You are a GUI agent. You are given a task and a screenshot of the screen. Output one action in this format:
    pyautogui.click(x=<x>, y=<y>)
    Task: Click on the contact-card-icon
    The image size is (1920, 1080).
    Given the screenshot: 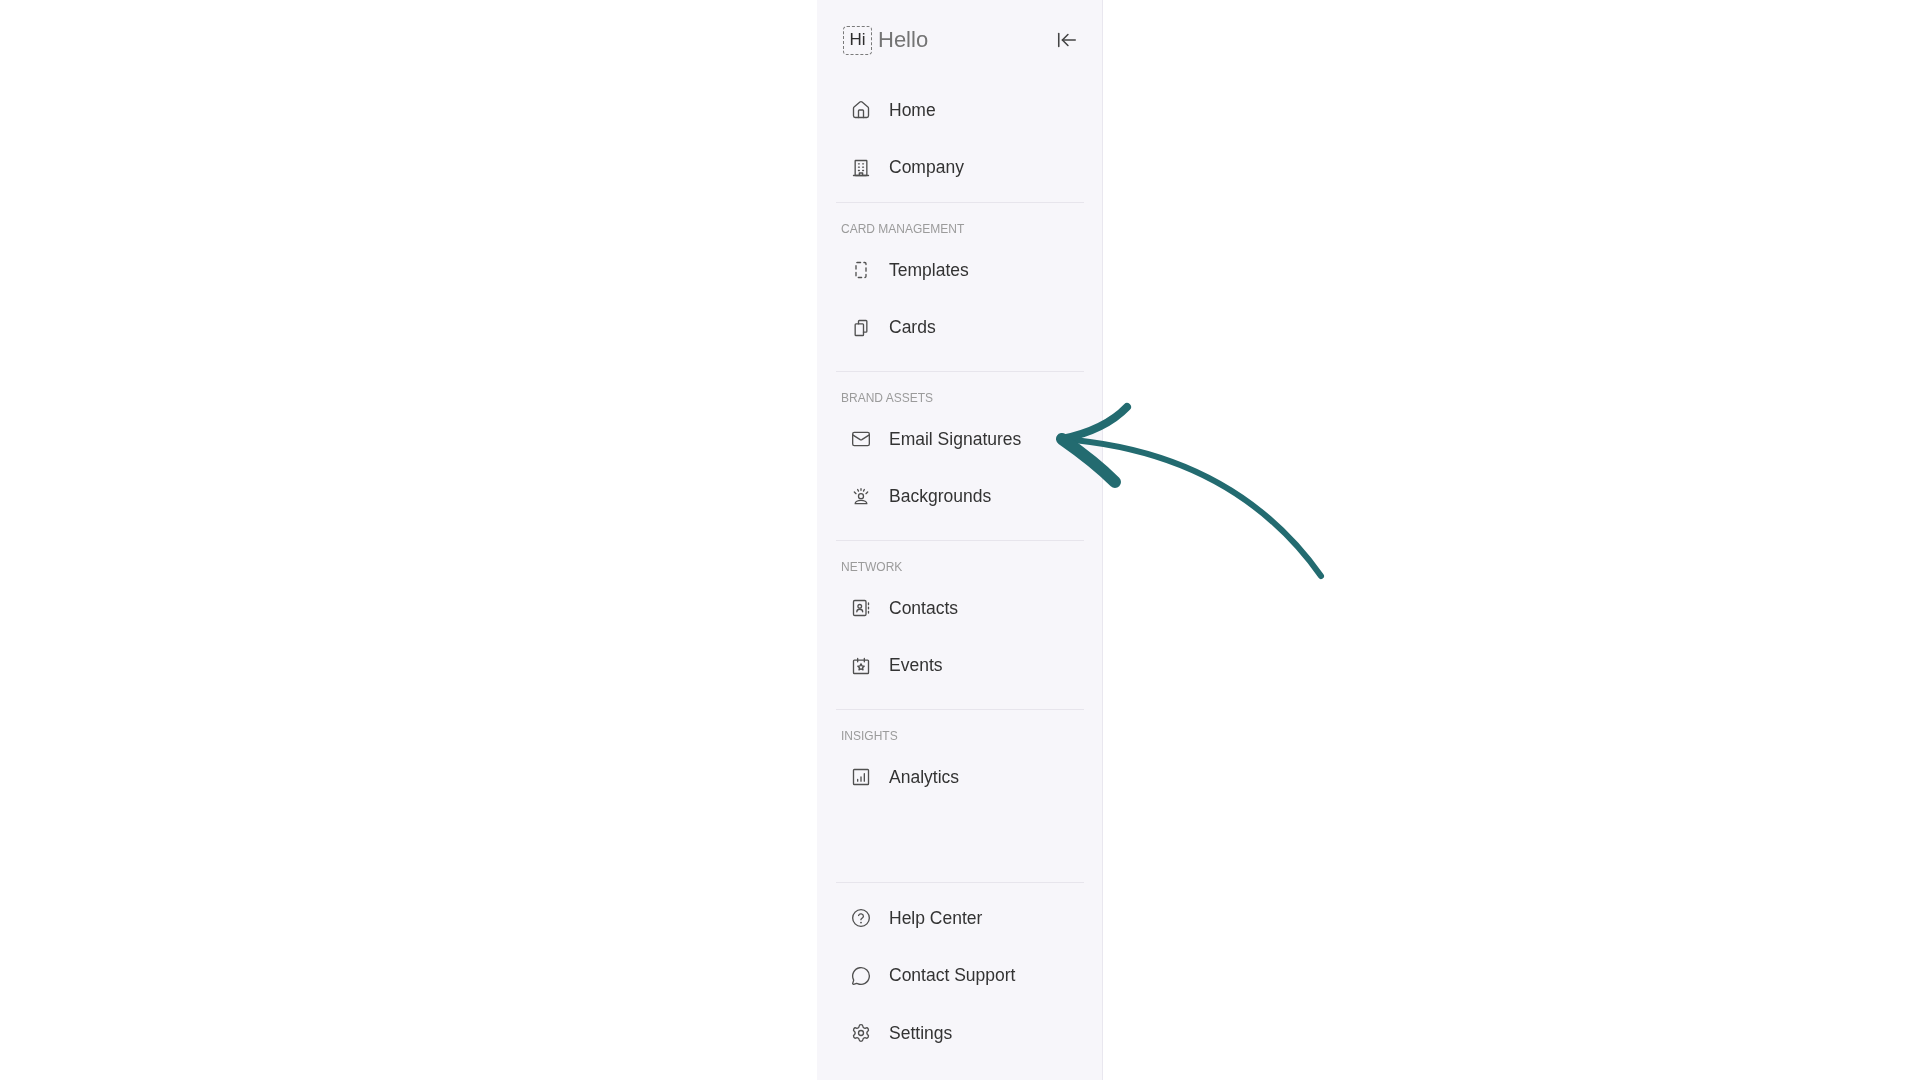 What is the action you would take?
    pyautogui.click(x=861, y=608)
    